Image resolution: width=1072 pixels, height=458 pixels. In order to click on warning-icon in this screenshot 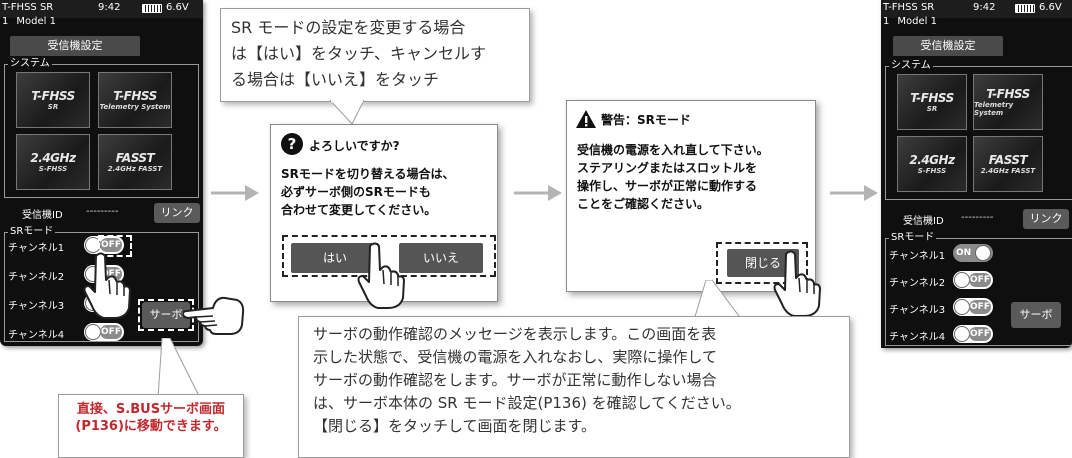, I will do `click(586, 119)`.